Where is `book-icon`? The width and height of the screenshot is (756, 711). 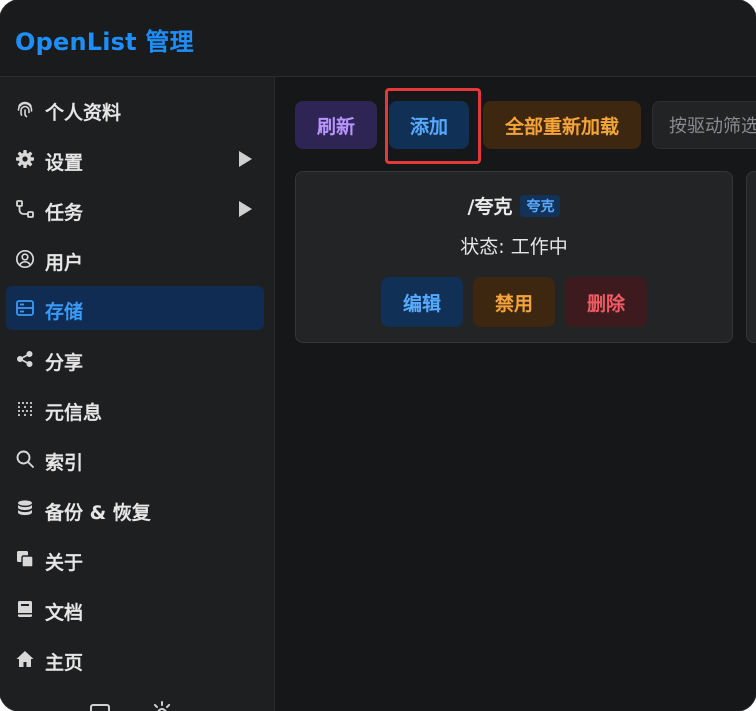 book-icon is located at coordinates (25, 609).